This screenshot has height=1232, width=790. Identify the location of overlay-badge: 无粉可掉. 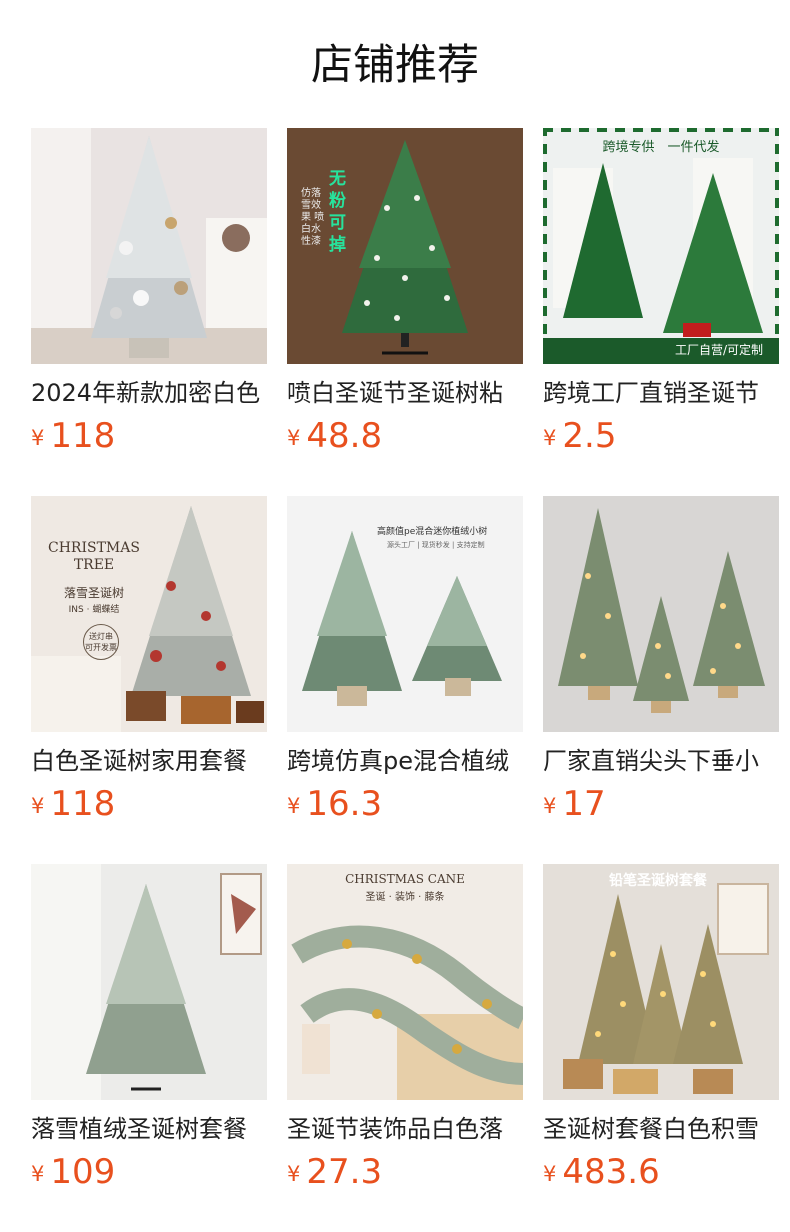
(337, 212).